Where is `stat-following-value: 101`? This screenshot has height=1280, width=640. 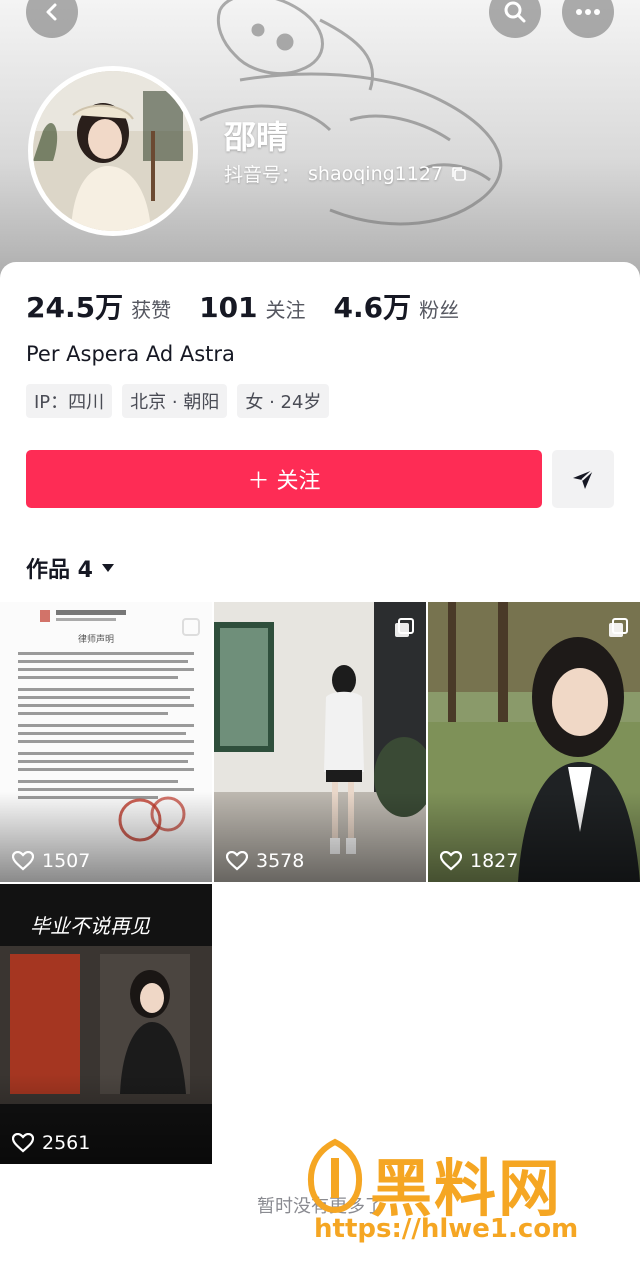 stat-following-value: 101 is located at coordinates (228, 307).